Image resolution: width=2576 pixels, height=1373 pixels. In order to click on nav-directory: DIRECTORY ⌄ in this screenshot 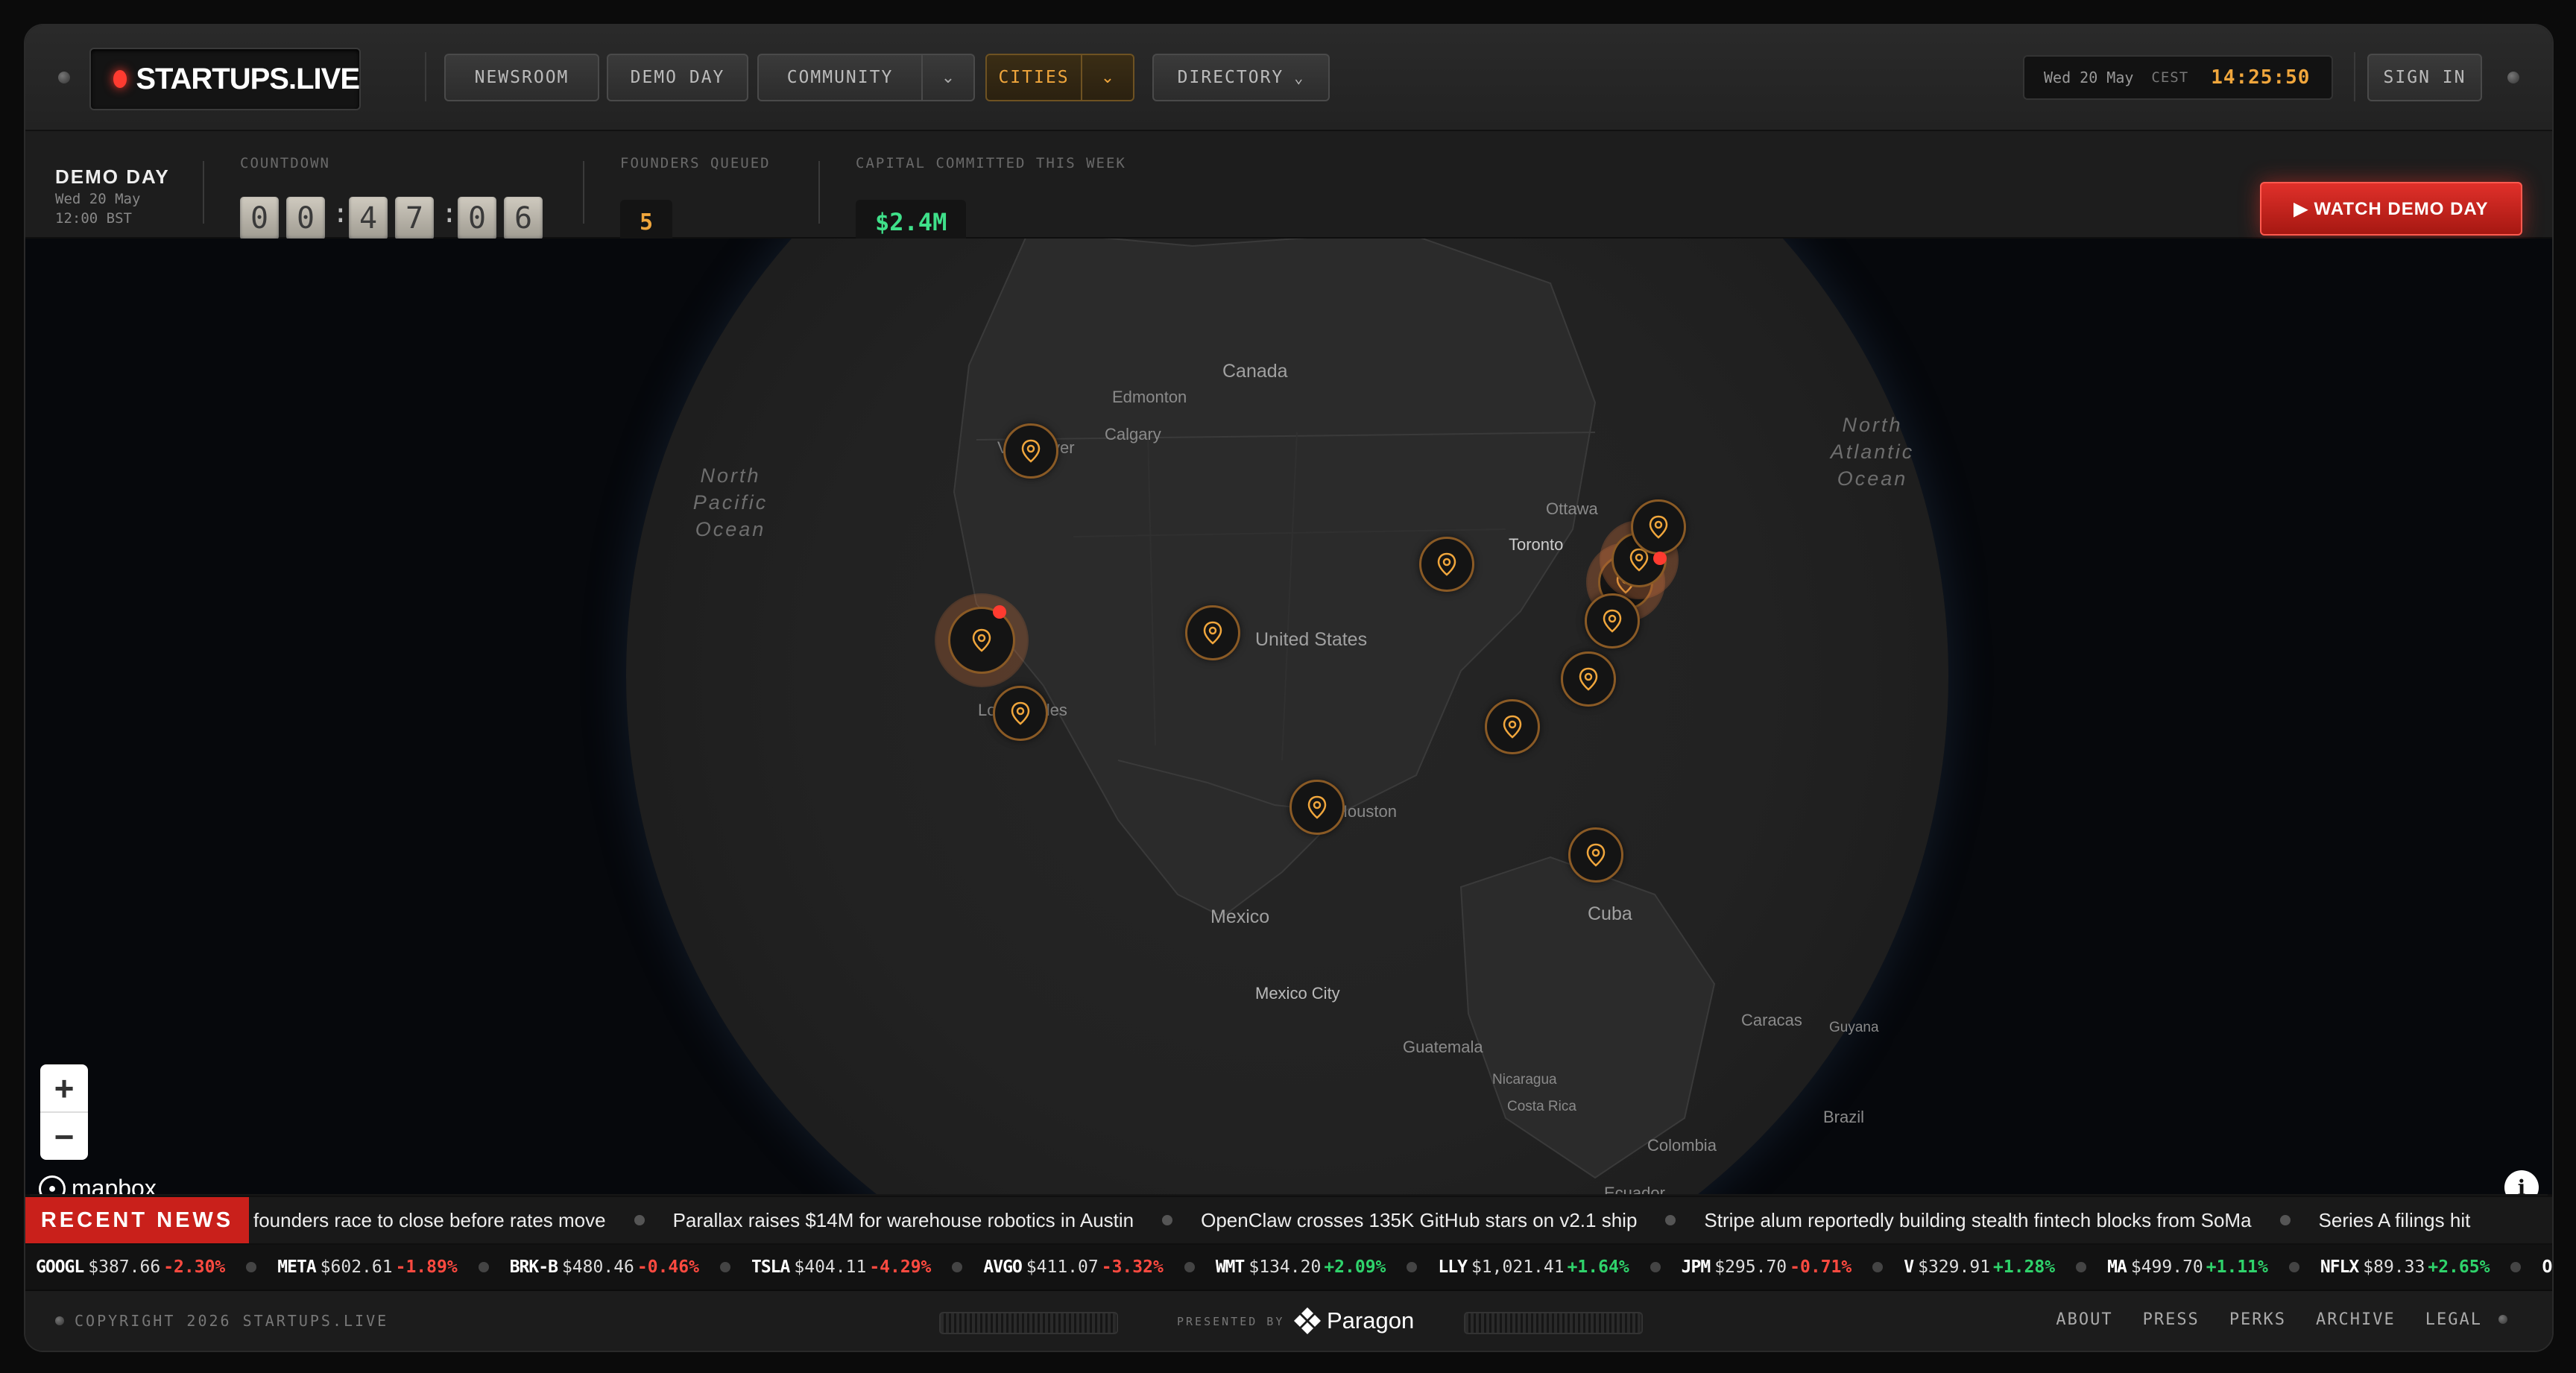, I will do `click(1241, 77)`.